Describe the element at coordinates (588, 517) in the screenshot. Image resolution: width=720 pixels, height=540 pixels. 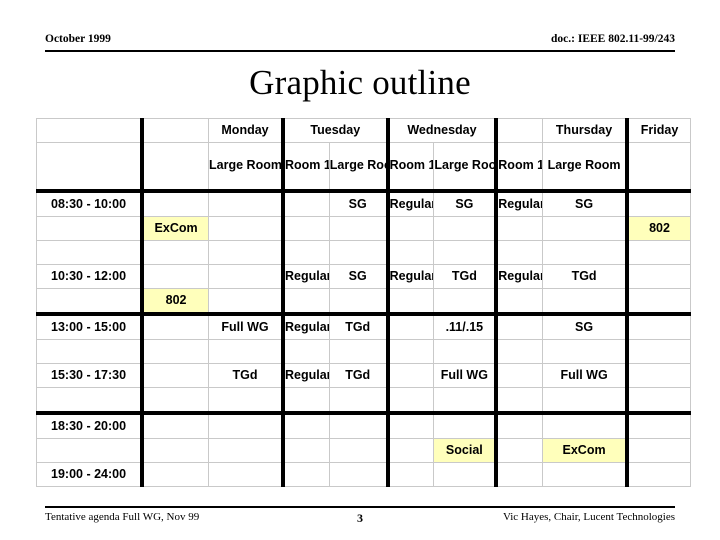
I see `footer-author: Vic Hayes, Chair, Lucent Technologies` at that location.